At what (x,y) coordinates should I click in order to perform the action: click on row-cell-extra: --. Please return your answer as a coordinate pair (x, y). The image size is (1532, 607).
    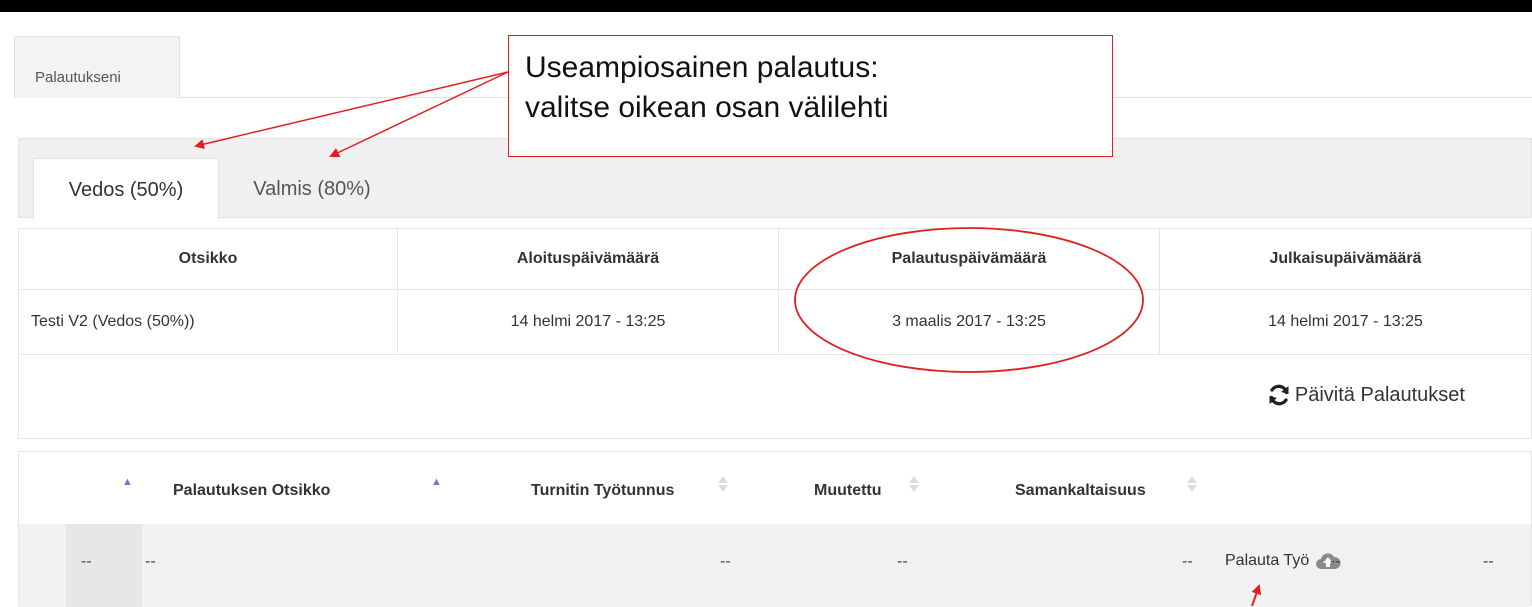
    Looking at the image, I should click on (1488, 561).